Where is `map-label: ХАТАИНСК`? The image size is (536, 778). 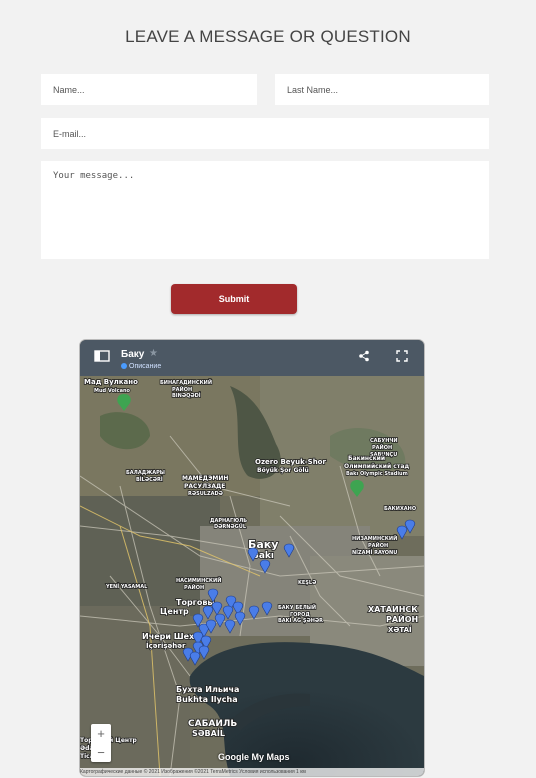
map-label: ХАТАИНСК is located at coordinates (393, 609).